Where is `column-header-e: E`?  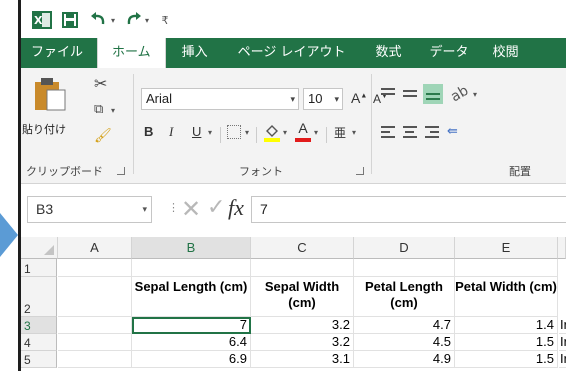
column-header-e: E is located at coordinates (506, 248).